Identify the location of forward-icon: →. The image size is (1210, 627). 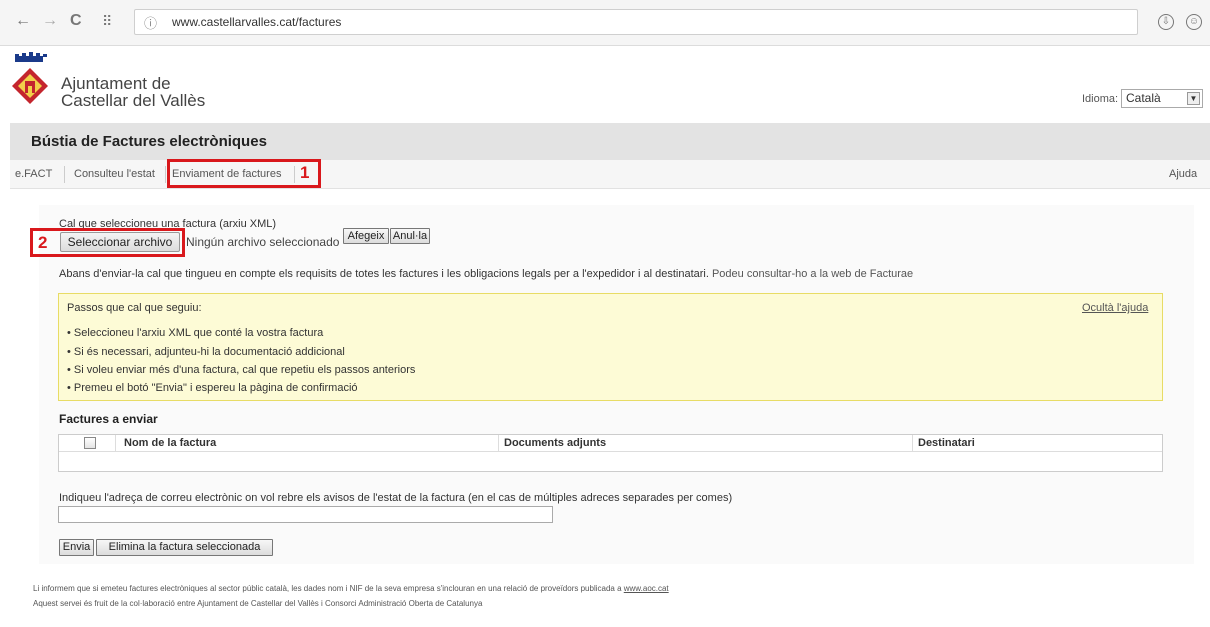
(50, 21).